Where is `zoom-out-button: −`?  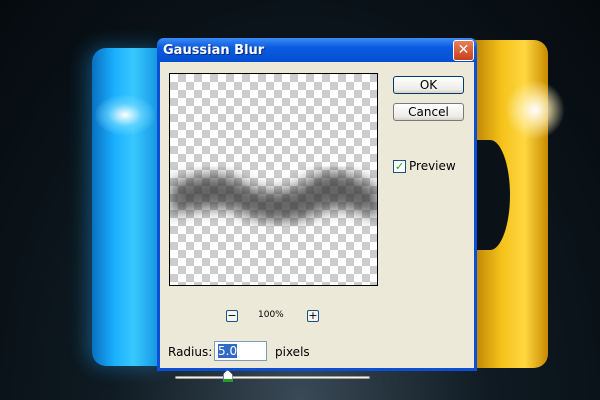 zoom-out-button: − is located at coordinates (232, 316).